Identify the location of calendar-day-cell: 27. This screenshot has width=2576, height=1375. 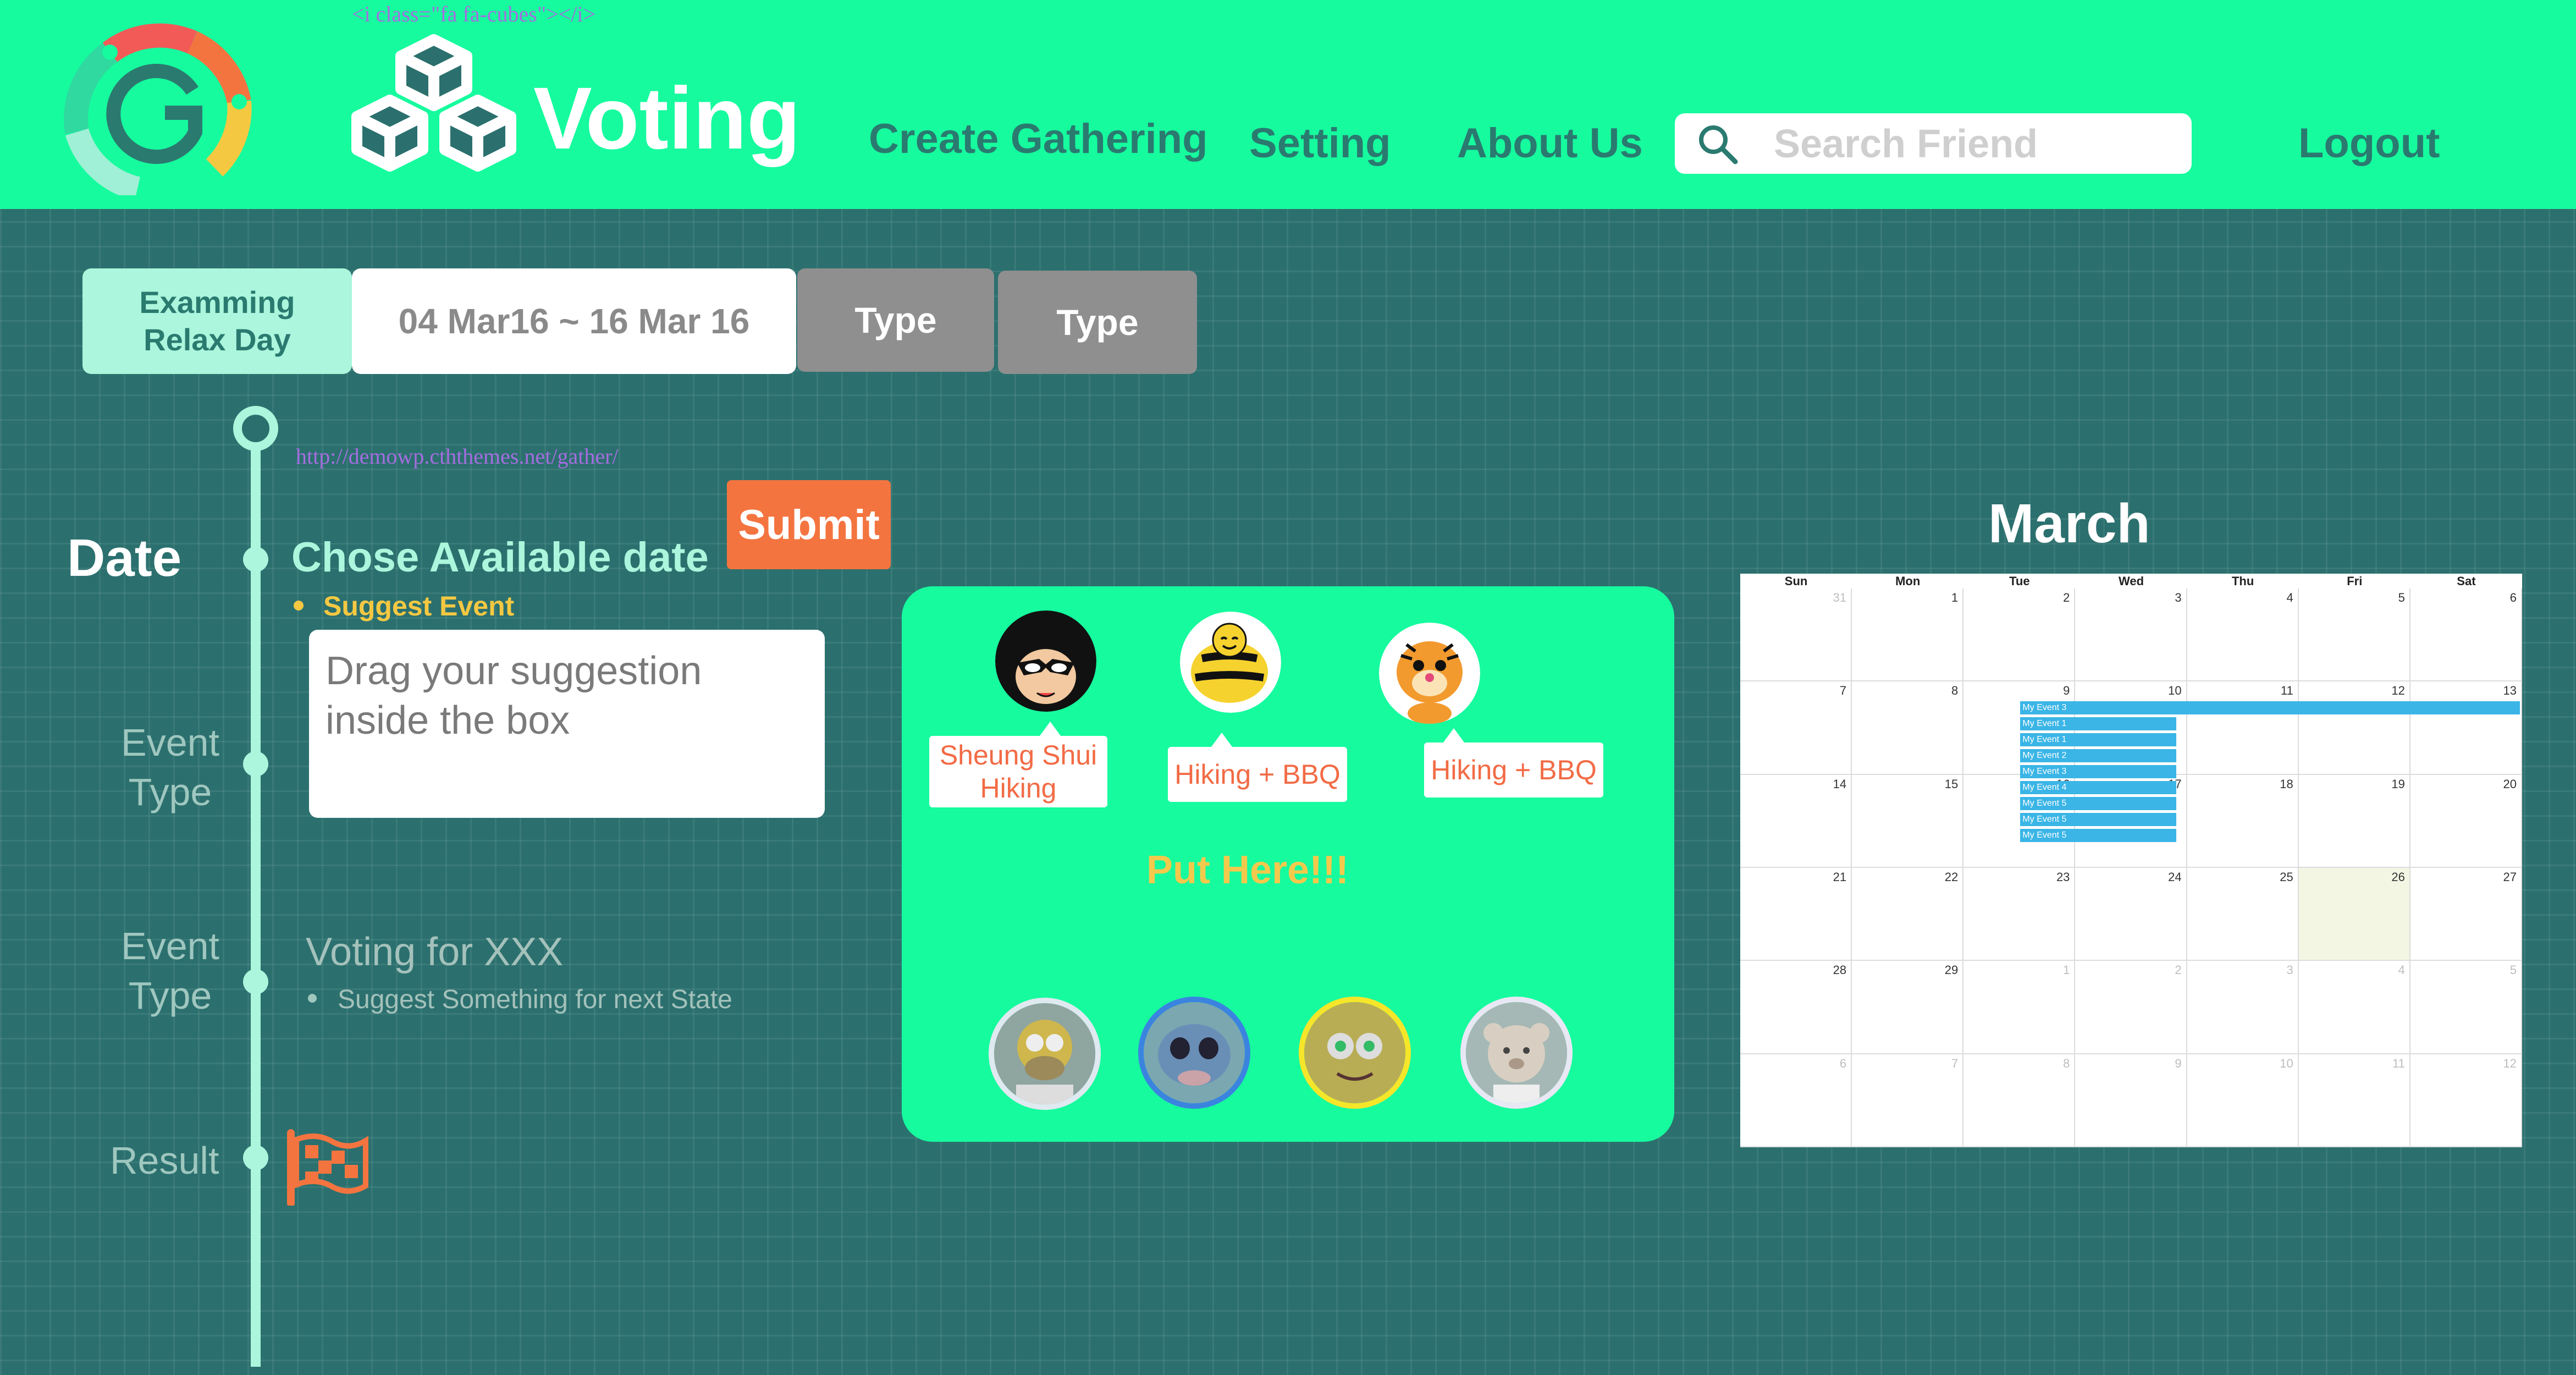
(2466, 915).